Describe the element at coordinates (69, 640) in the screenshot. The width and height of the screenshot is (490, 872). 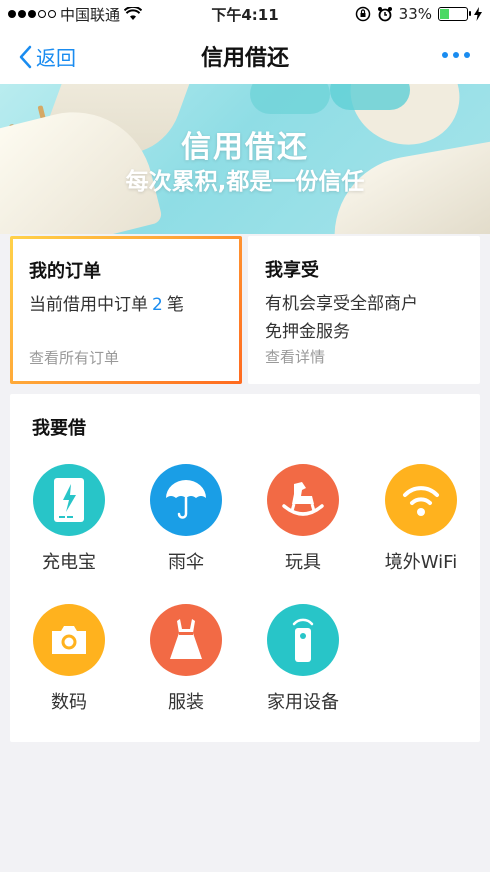
I see `camera-icon` at that location.